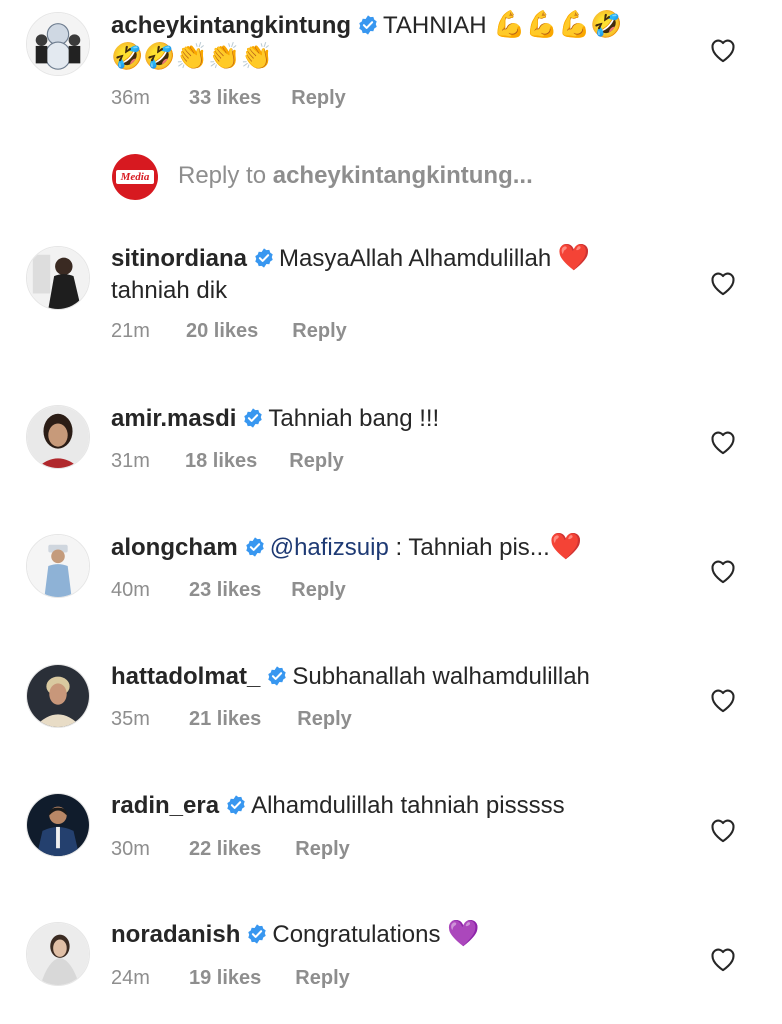 The width and height of the screenshot is (782, 1024). I want to click on likes-count: 18 likes, so click(221, 461).